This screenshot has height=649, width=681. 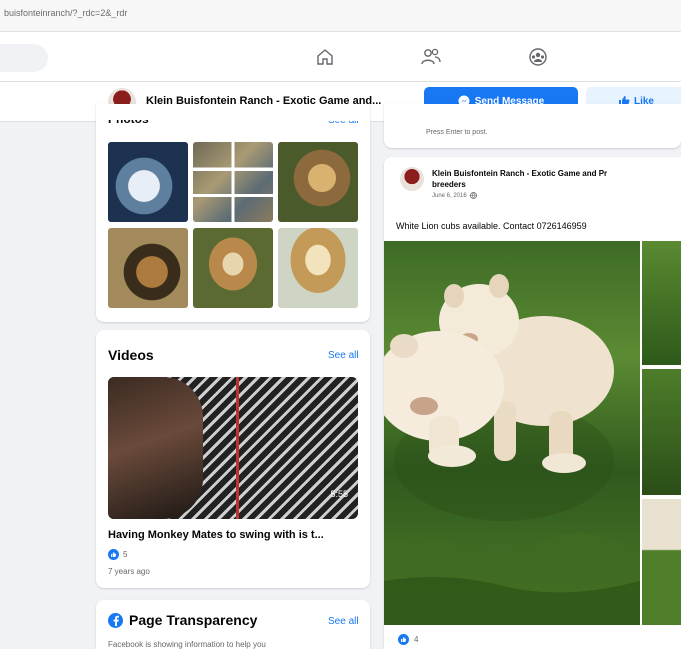 I want to click on video-subject, so click(x=155, y=448).